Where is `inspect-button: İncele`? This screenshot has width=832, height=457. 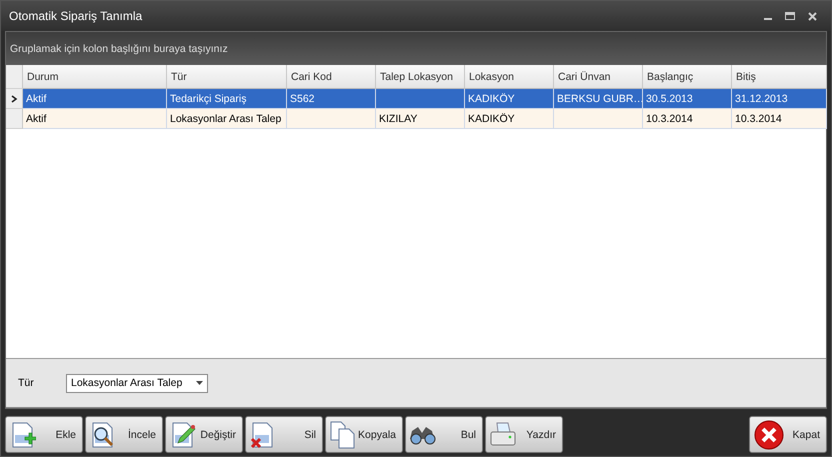 inspect-button: İncele is located at coordinates (124, 434).